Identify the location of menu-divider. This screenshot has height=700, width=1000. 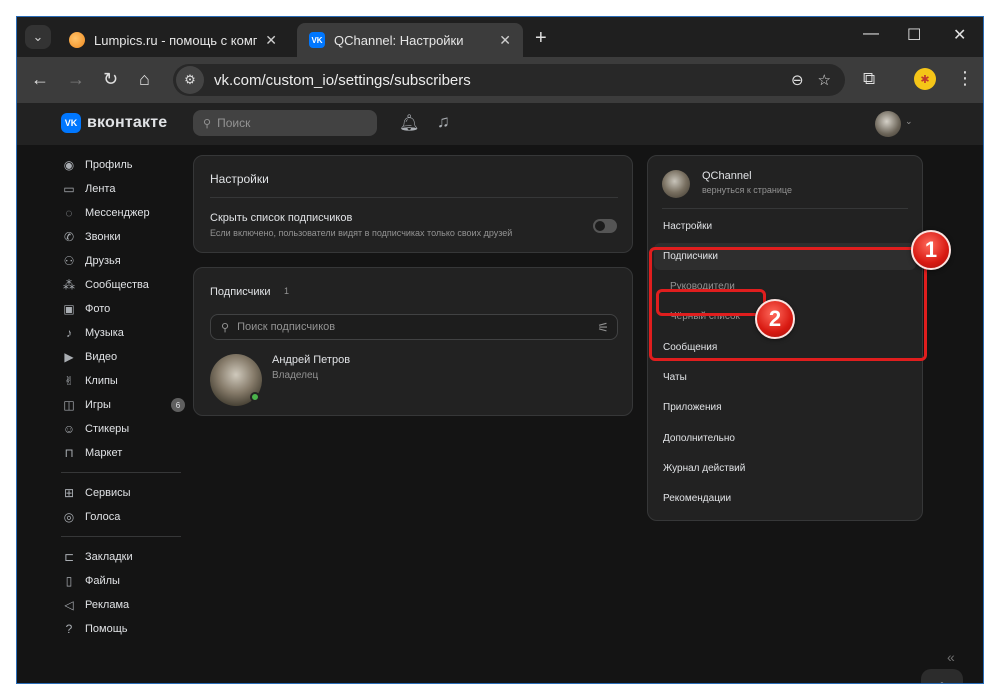
(785, 208).